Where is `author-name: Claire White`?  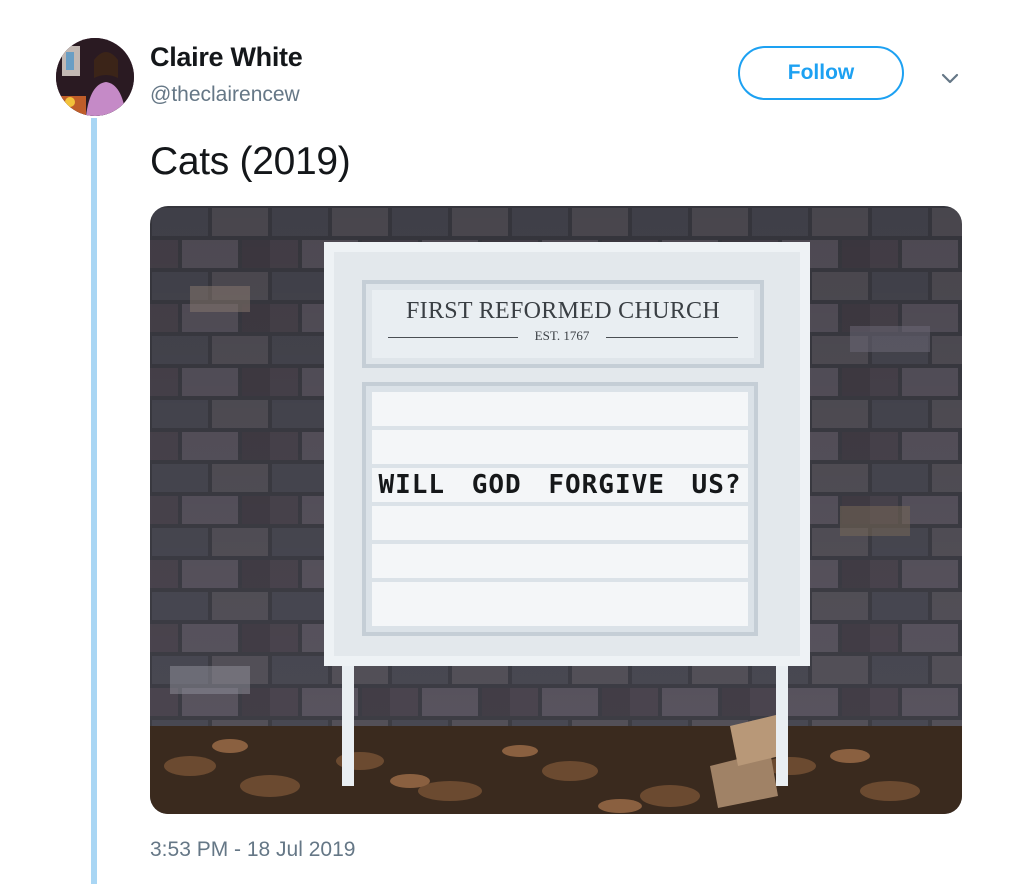
author-name: Claire White is located at coordinates (226, 57).